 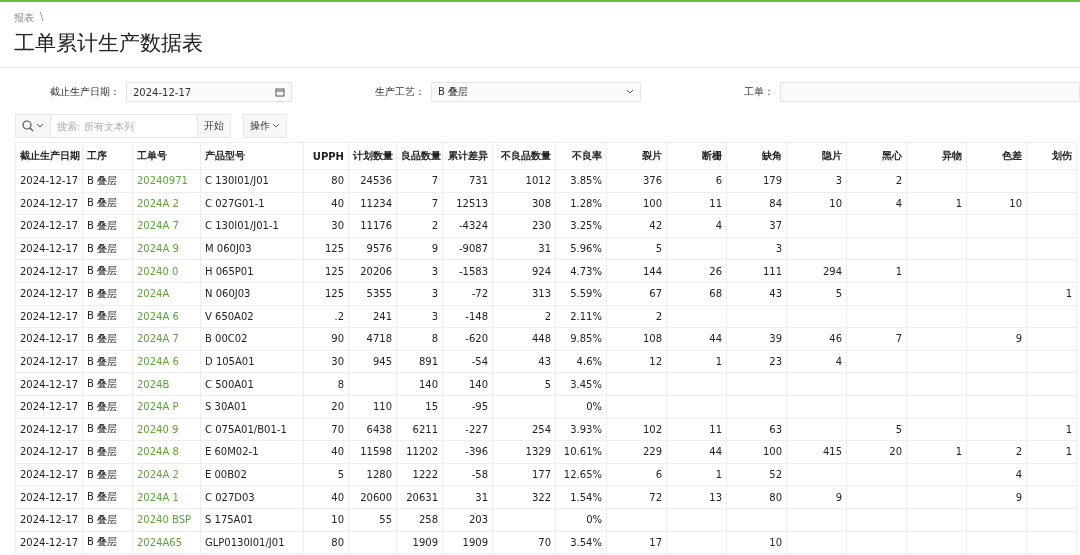 I want to click on table-cell: 102, so click(x=636, y=429).